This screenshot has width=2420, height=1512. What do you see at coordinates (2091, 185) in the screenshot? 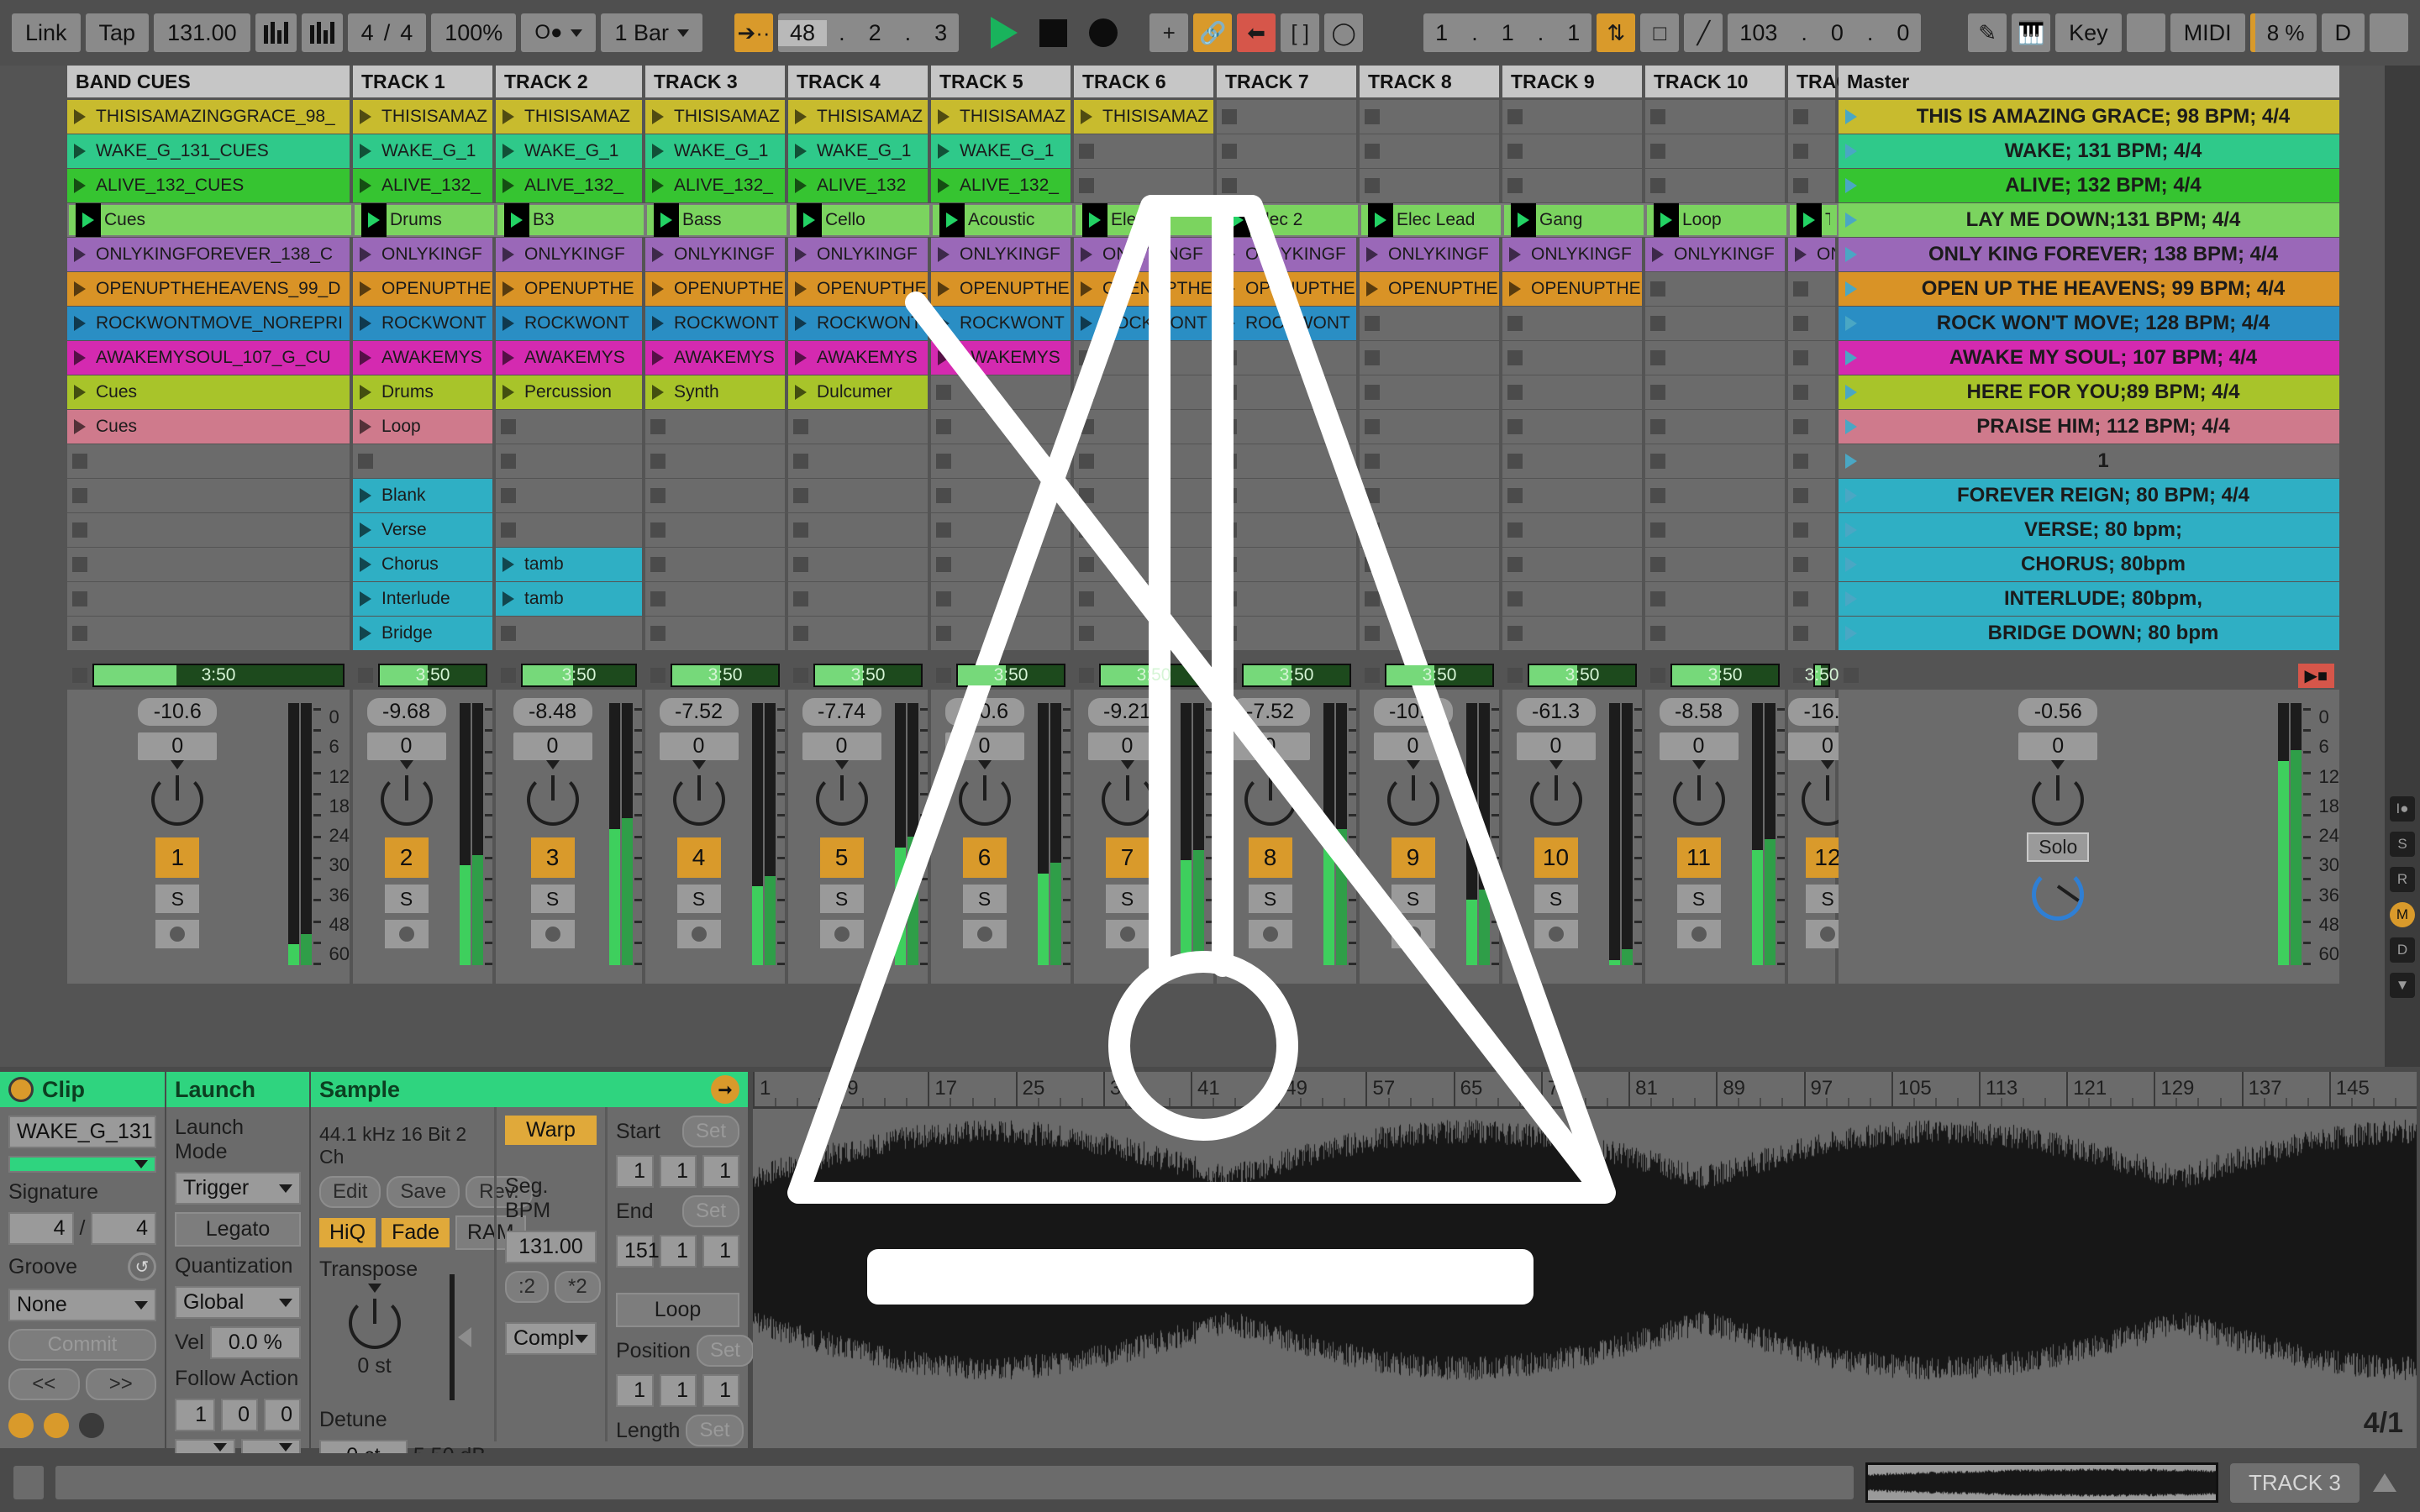
I see `scene-slot: ALIVE; 132 BPM; 4/4` at bounding box center [2091, 185].